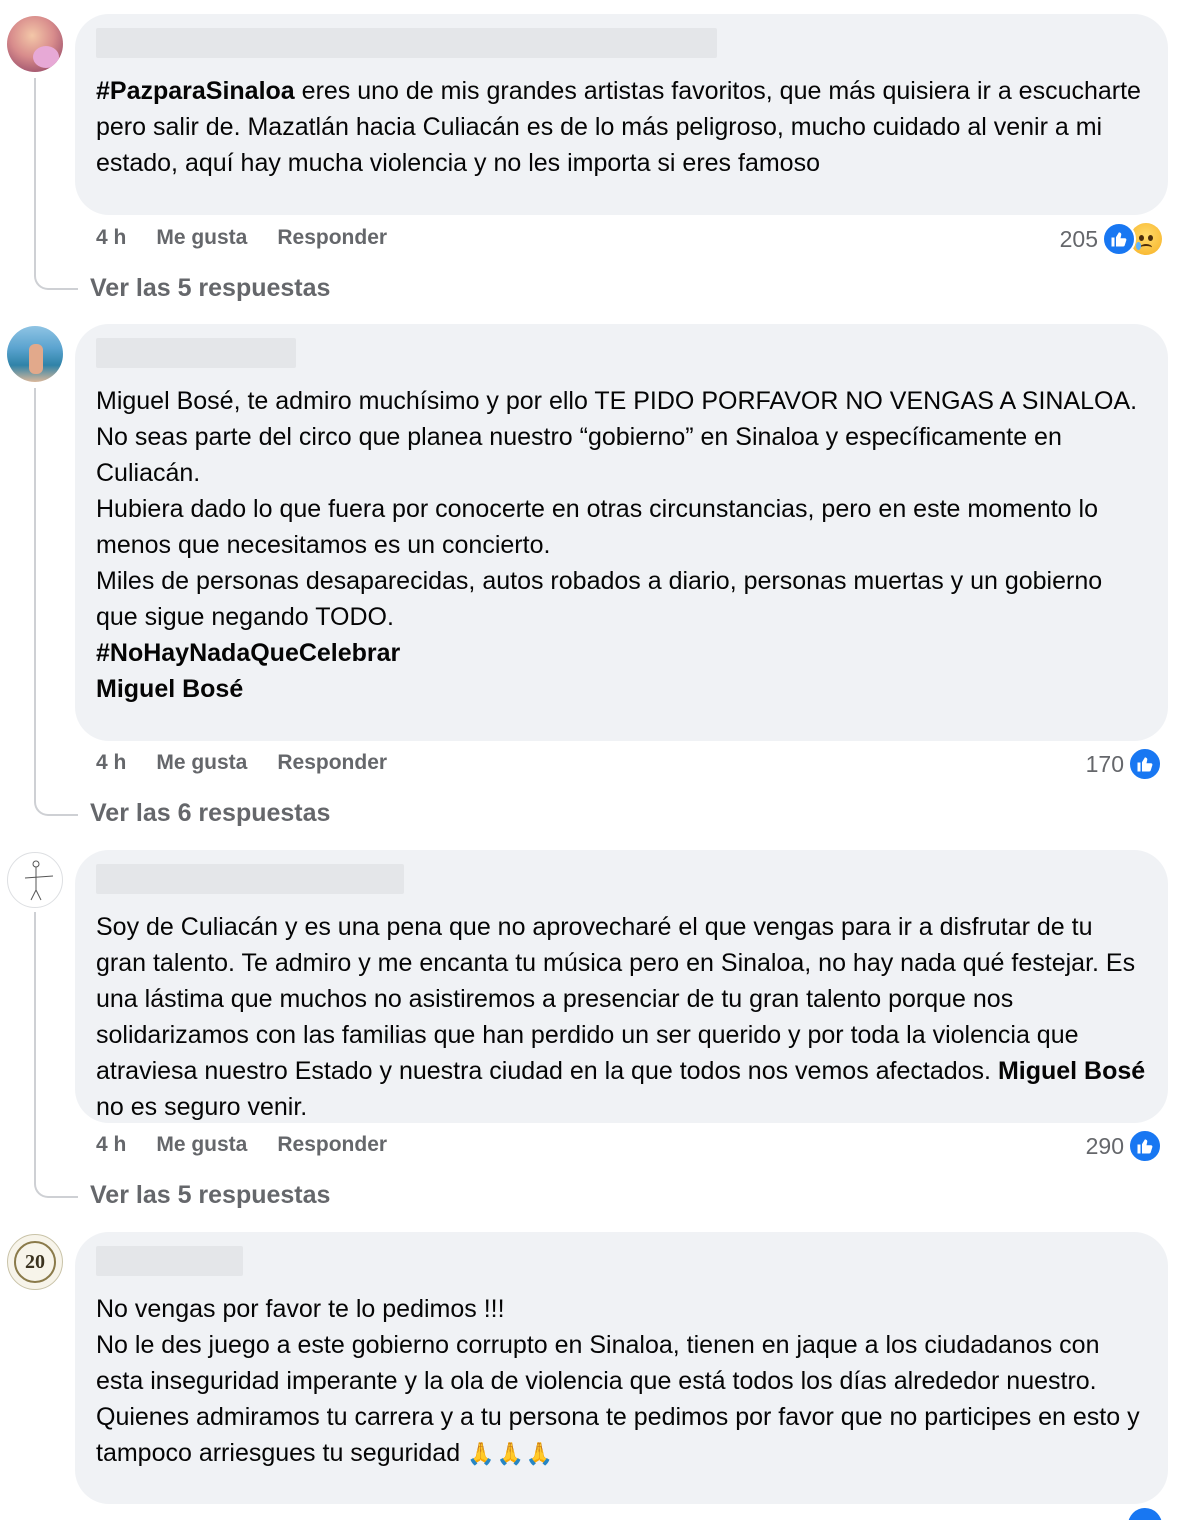 The width and height of the screenshot is (1192, 1520). I want to click on cut-off-actions, so click(256, 1516).